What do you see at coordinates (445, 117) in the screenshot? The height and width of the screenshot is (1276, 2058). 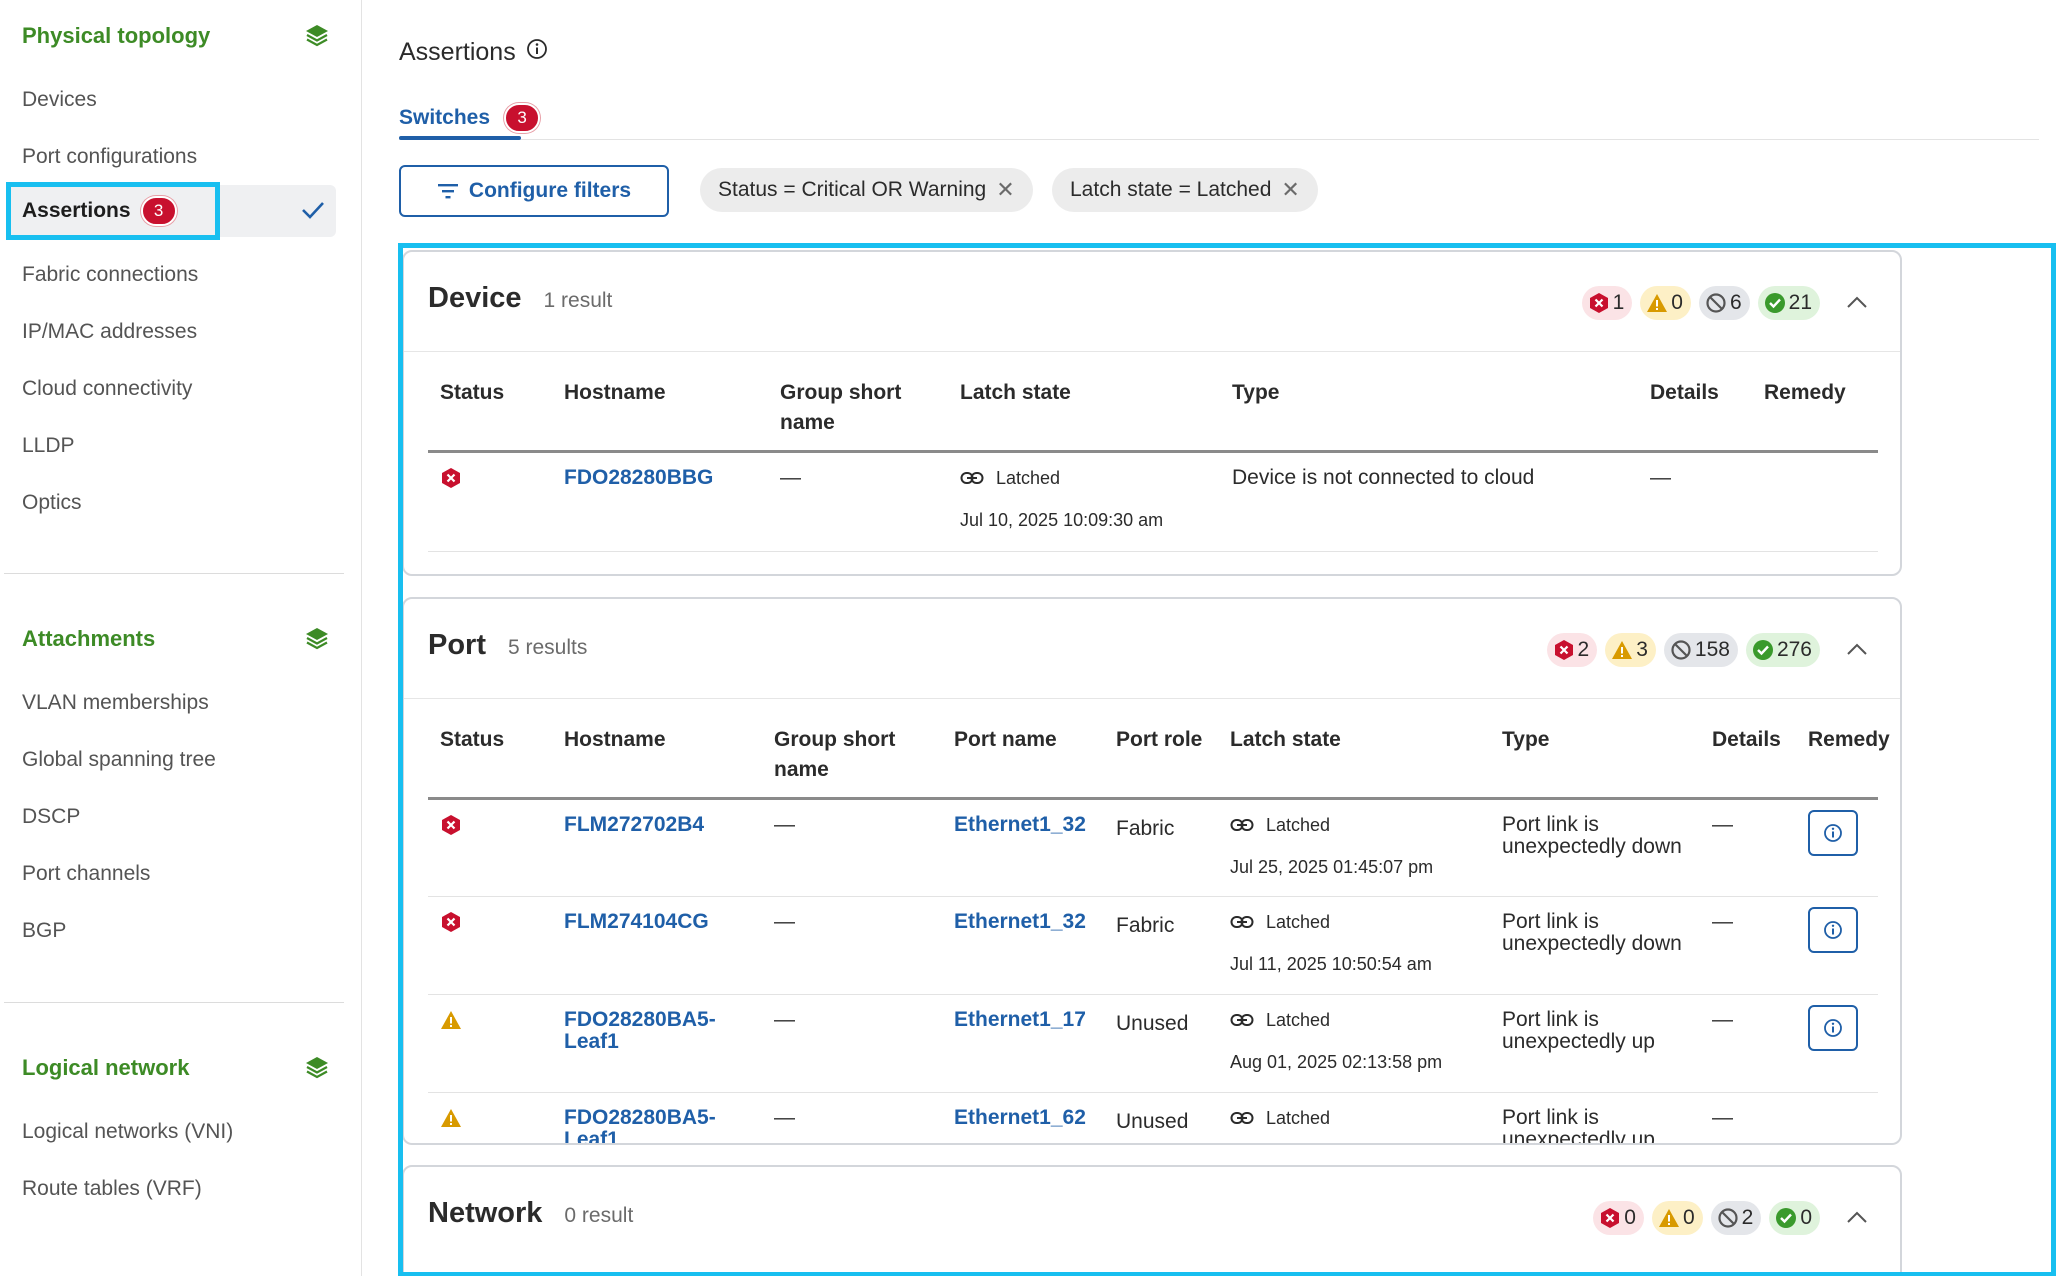 I see `tab-label: Switches` at bounding box center [445, 117].